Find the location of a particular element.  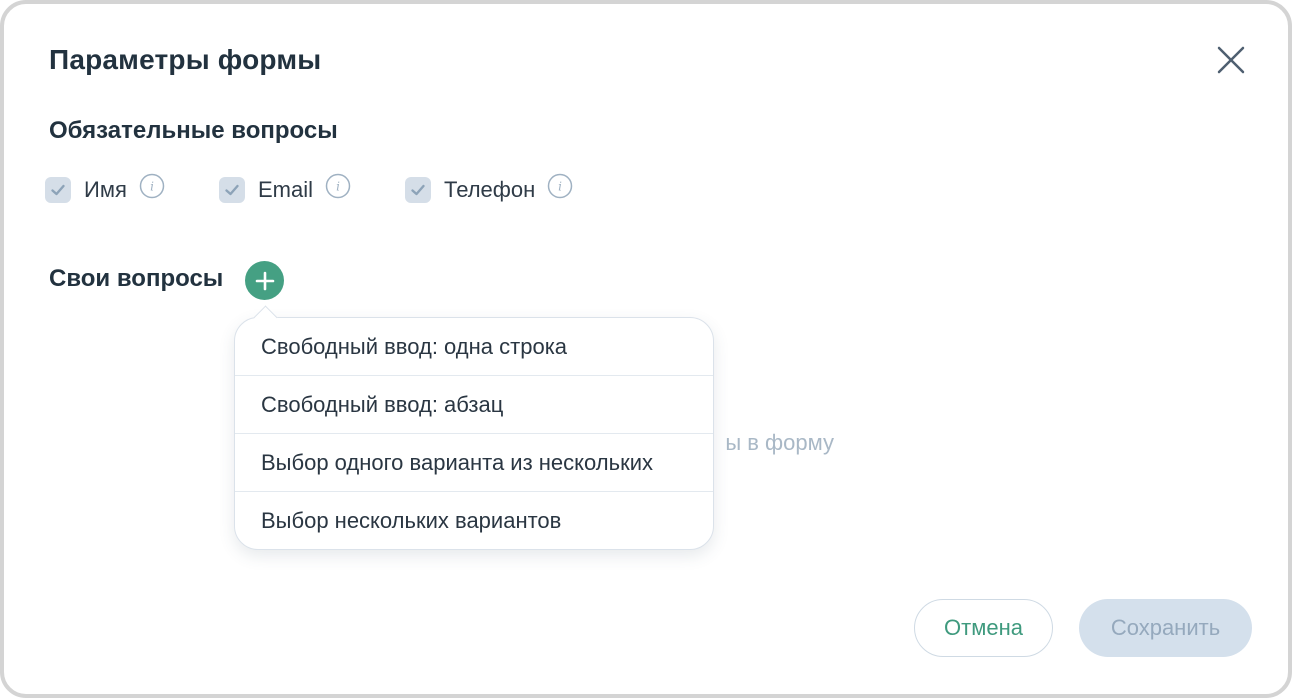

menu-item-paragraph: Свободный ввод: абзац is located at coordinates (474, 405).